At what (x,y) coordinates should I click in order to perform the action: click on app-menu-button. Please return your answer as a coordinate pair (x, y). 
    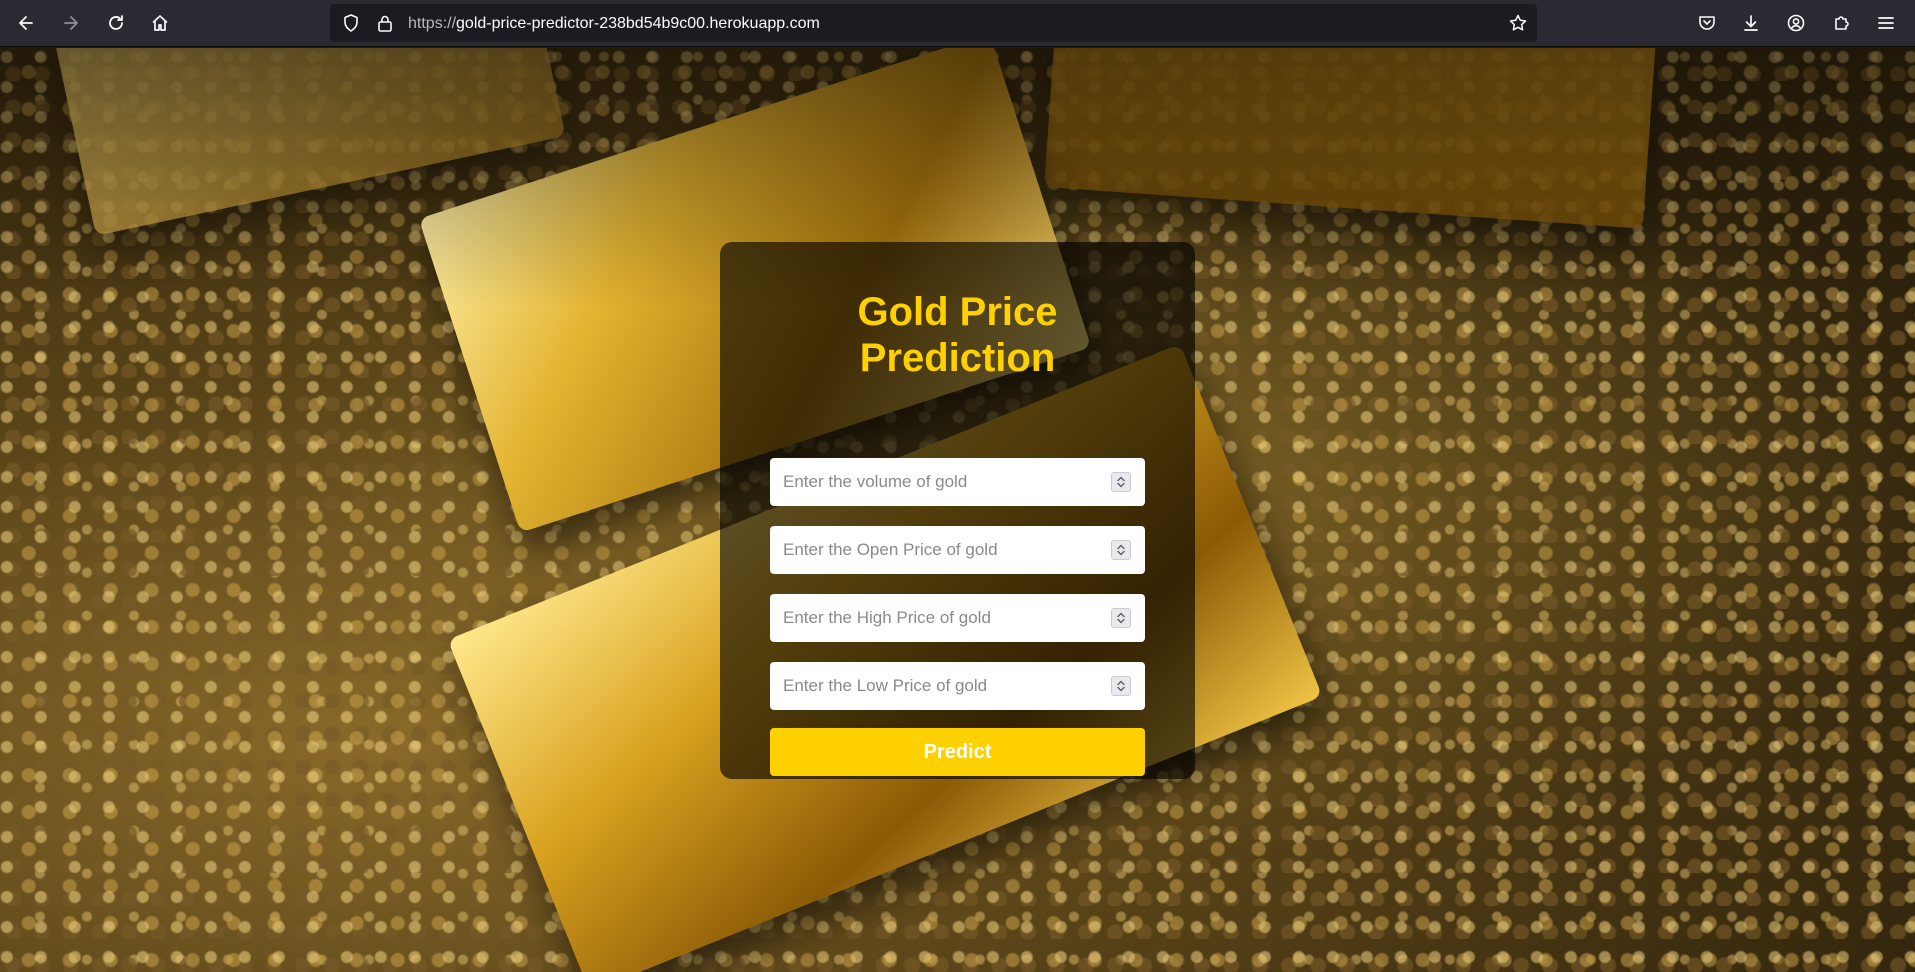
    Looking at the image, I should click on (1886, 23).